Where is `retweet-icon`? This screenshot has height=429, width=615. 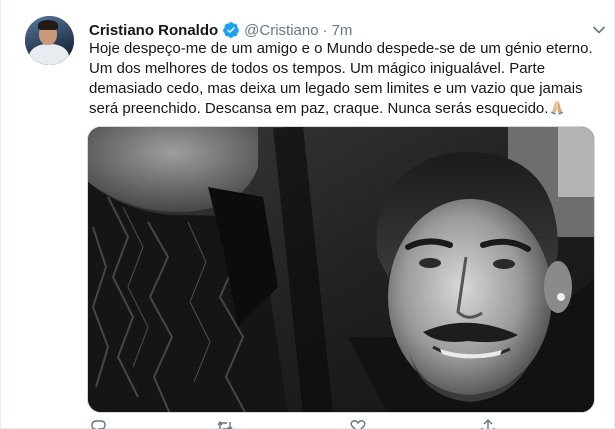 retweet-icon is located at coordinates (225, 424).